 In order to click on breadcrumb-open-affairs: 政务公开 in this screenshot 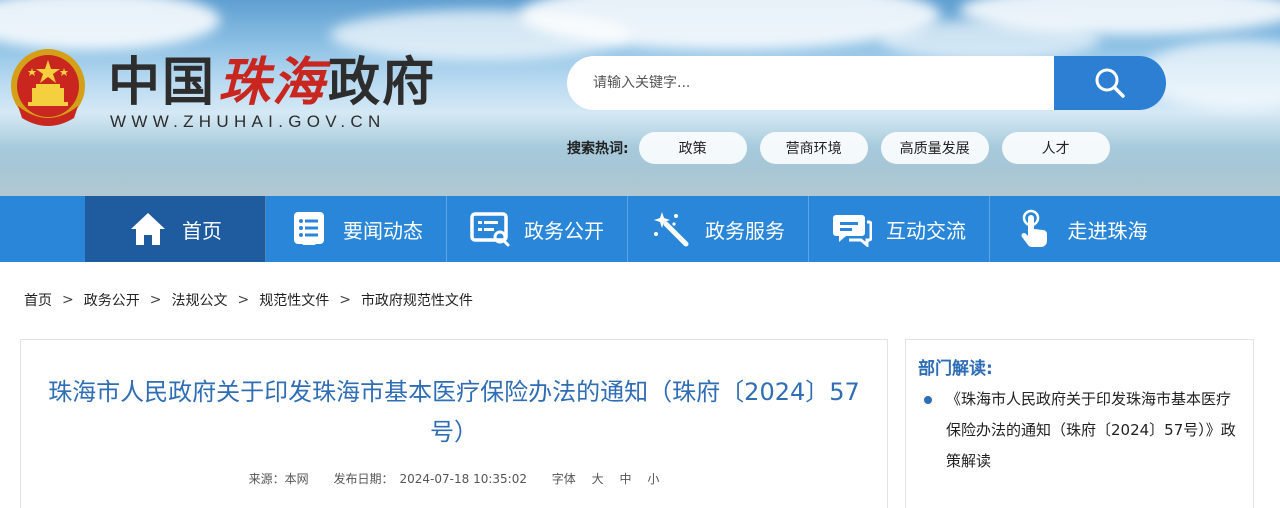, I will do `click(112, 300)`.